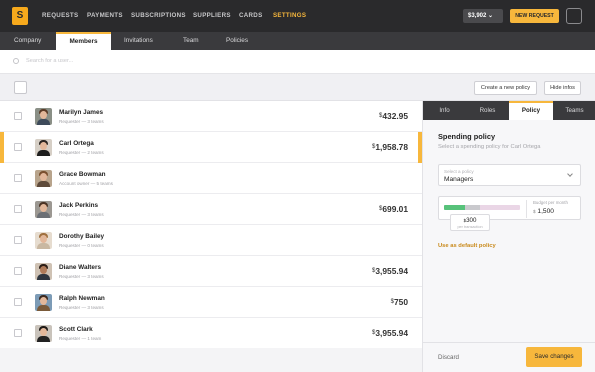  What do you see at coordinates (550, 202) in the screenshot?
I see `budget-label: Budget per month` at bounding box center [550, 202].